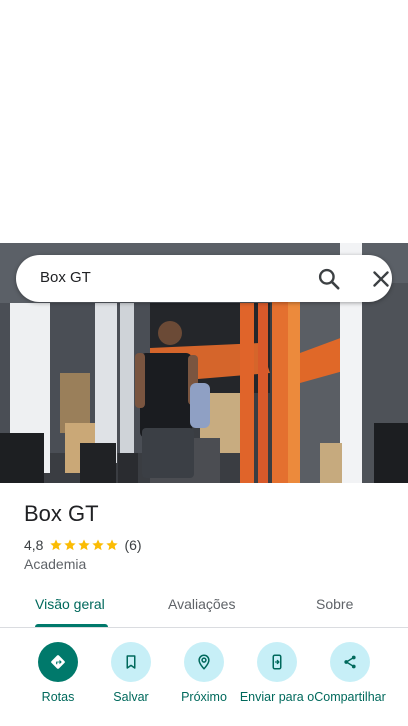  I want to click on star-rating, so click(84, 545).